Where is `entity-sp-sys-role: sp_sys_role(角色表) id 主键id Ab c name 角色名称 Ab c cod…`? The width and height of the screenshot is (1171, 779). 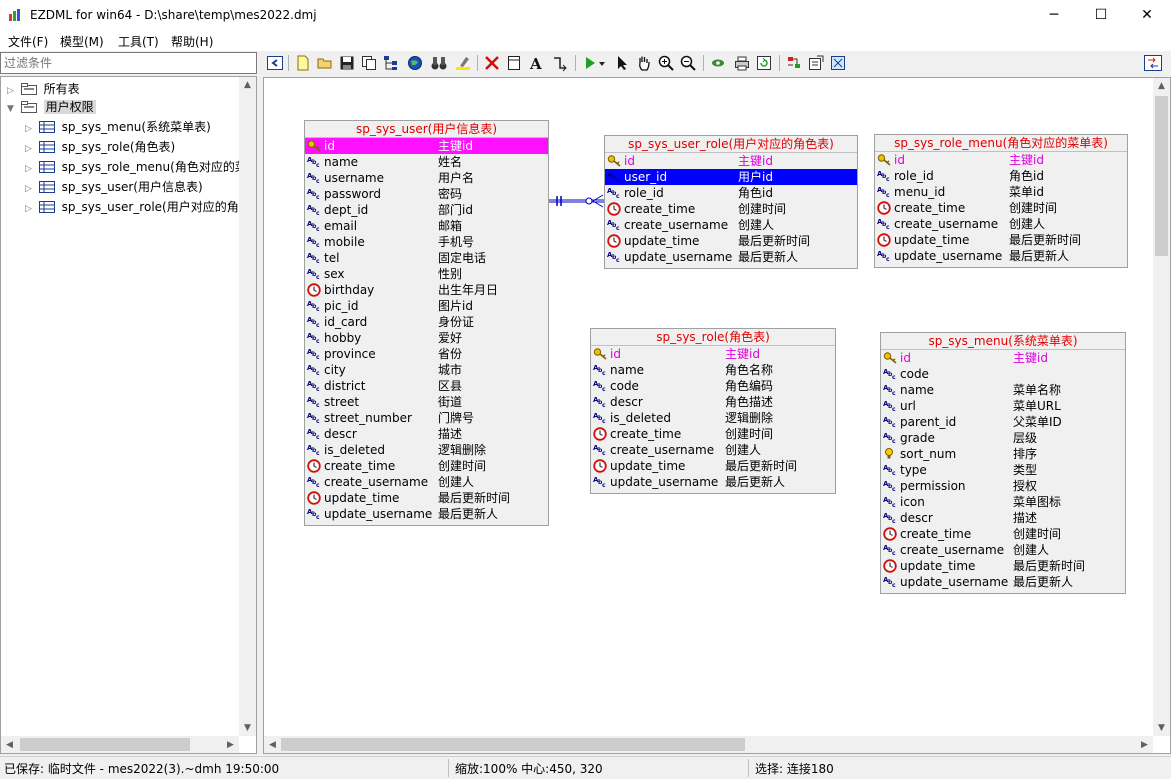 entity-sp-sys-role: sp_sys_role(角色表) id 主键id Ab c name 角色名称 Ab c cod… is located at coordinates (713, 411).